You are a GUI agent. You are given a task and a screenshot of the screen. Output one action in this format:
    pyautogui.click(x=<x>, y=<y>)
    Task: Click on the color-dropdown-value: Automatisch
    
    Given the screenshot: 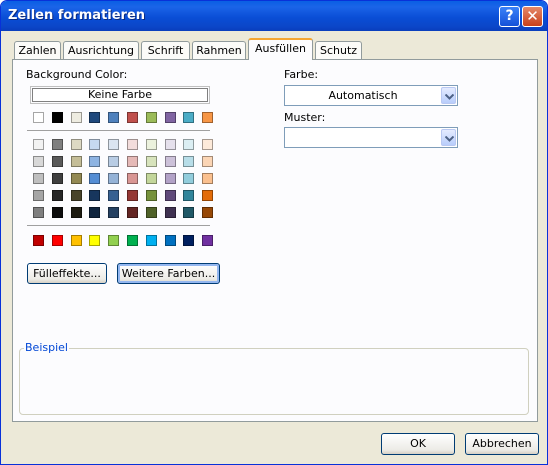 What is the action you would take?
    pyautogui.click(x=363, y=95)
    